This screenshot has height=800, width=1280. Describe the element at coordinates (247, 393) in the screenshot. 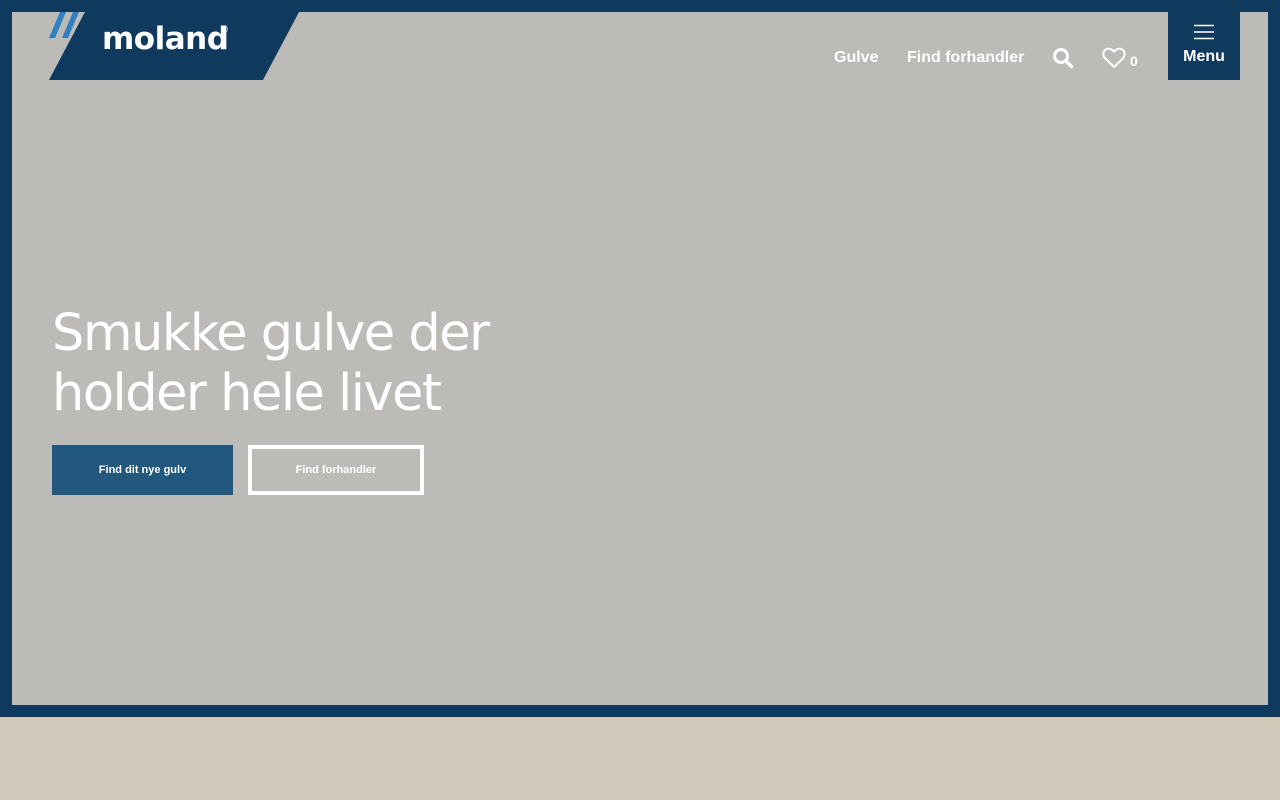

I see `hero-headline-line2: holder hele livet` at that location.